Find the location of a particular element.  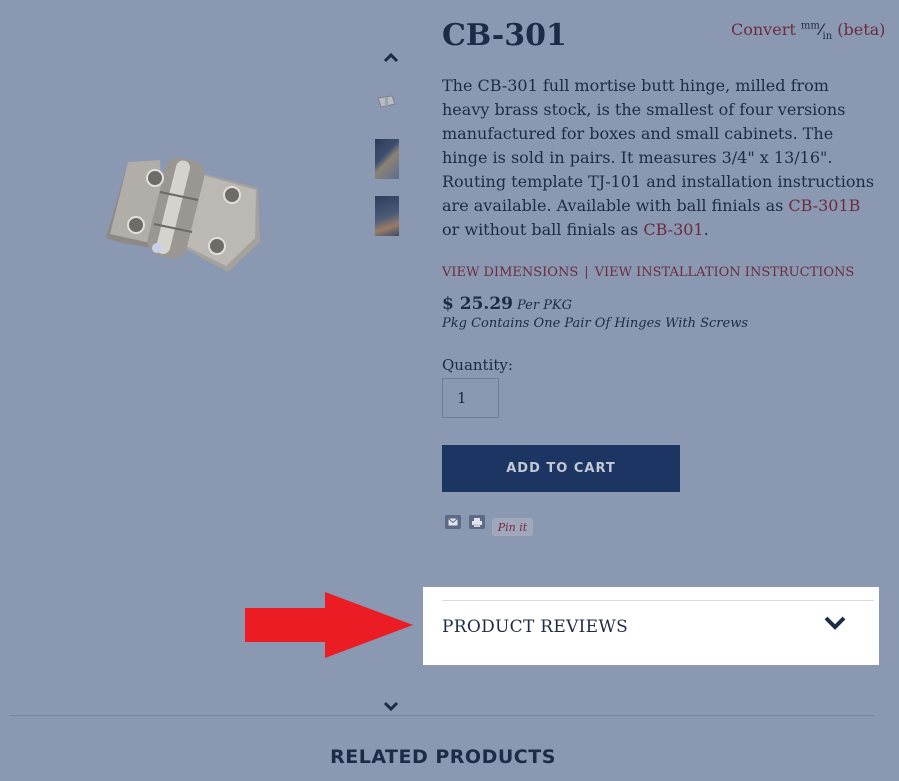

price-block: $ 25.29 Per PKG is located at coordinates (507, 304).